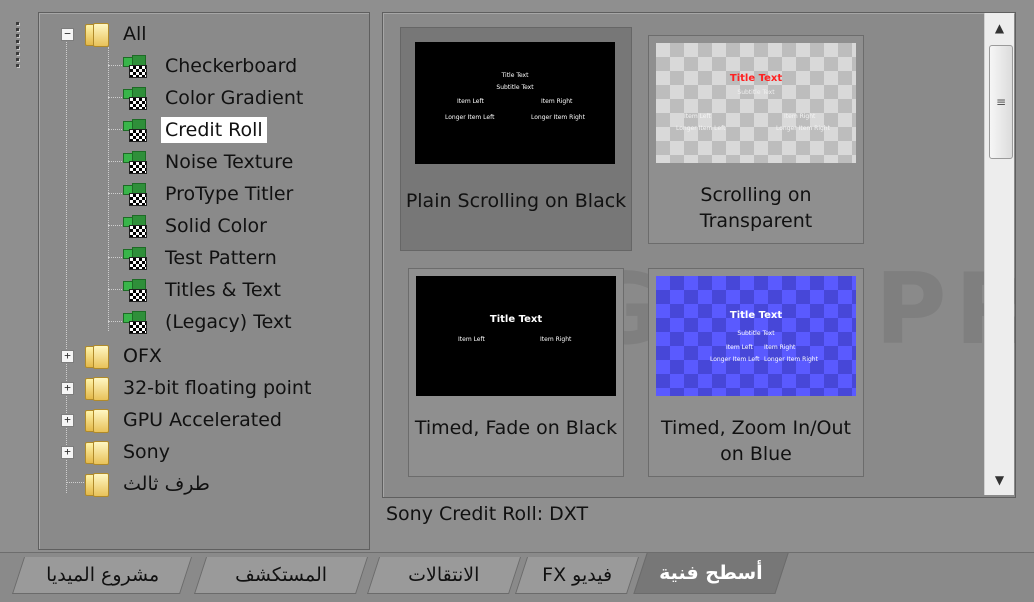  I want to click on scroll-up-button: ▲, so click(999, 28).